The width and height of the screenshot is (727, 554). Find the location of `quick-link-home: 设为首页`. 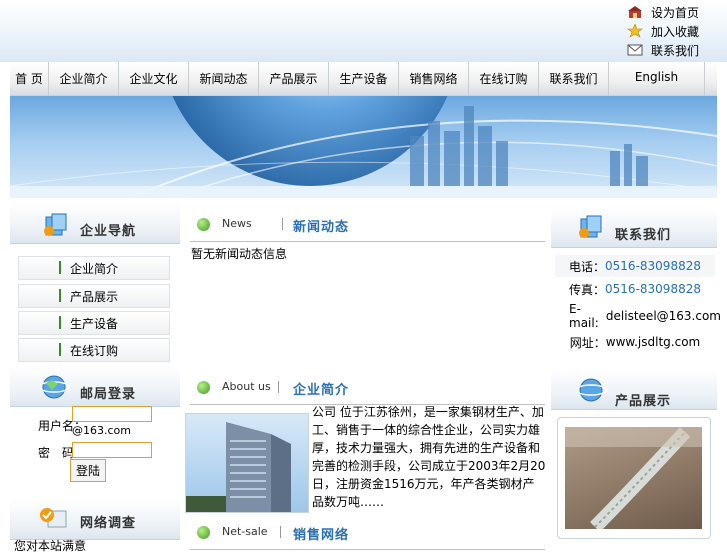

quick-link-home: 设为首页 is located at coordinates (674, 12).